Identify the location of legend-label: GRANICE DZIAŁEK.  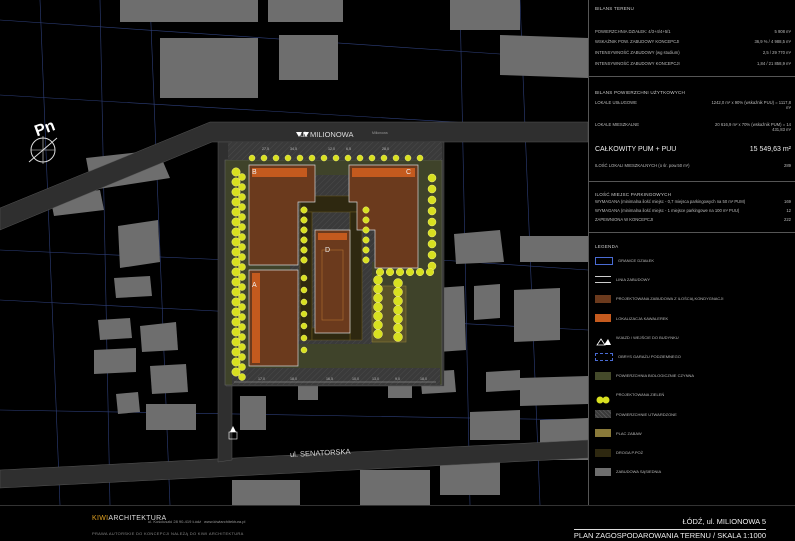
(636, 260).